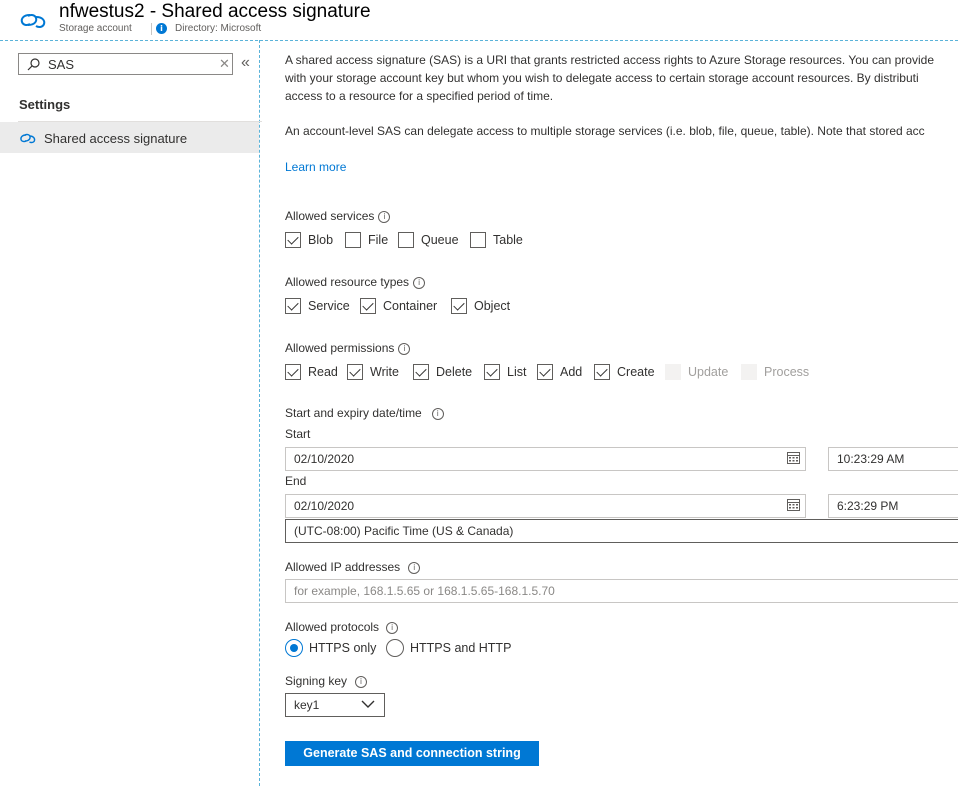  I want to click on settings-section-heading: Settings, so click(45, 104).